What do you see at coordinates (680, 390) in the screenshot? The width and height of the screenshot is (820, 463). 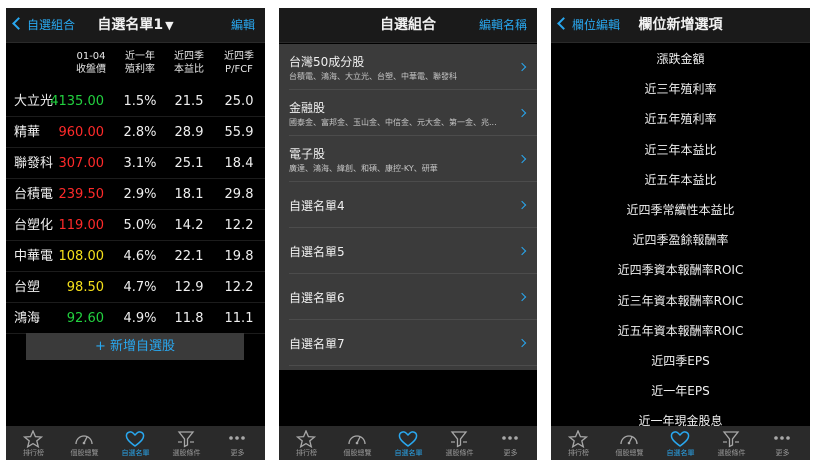 I see `column-option: 近一年EPS` at bounding box center [680, 390].